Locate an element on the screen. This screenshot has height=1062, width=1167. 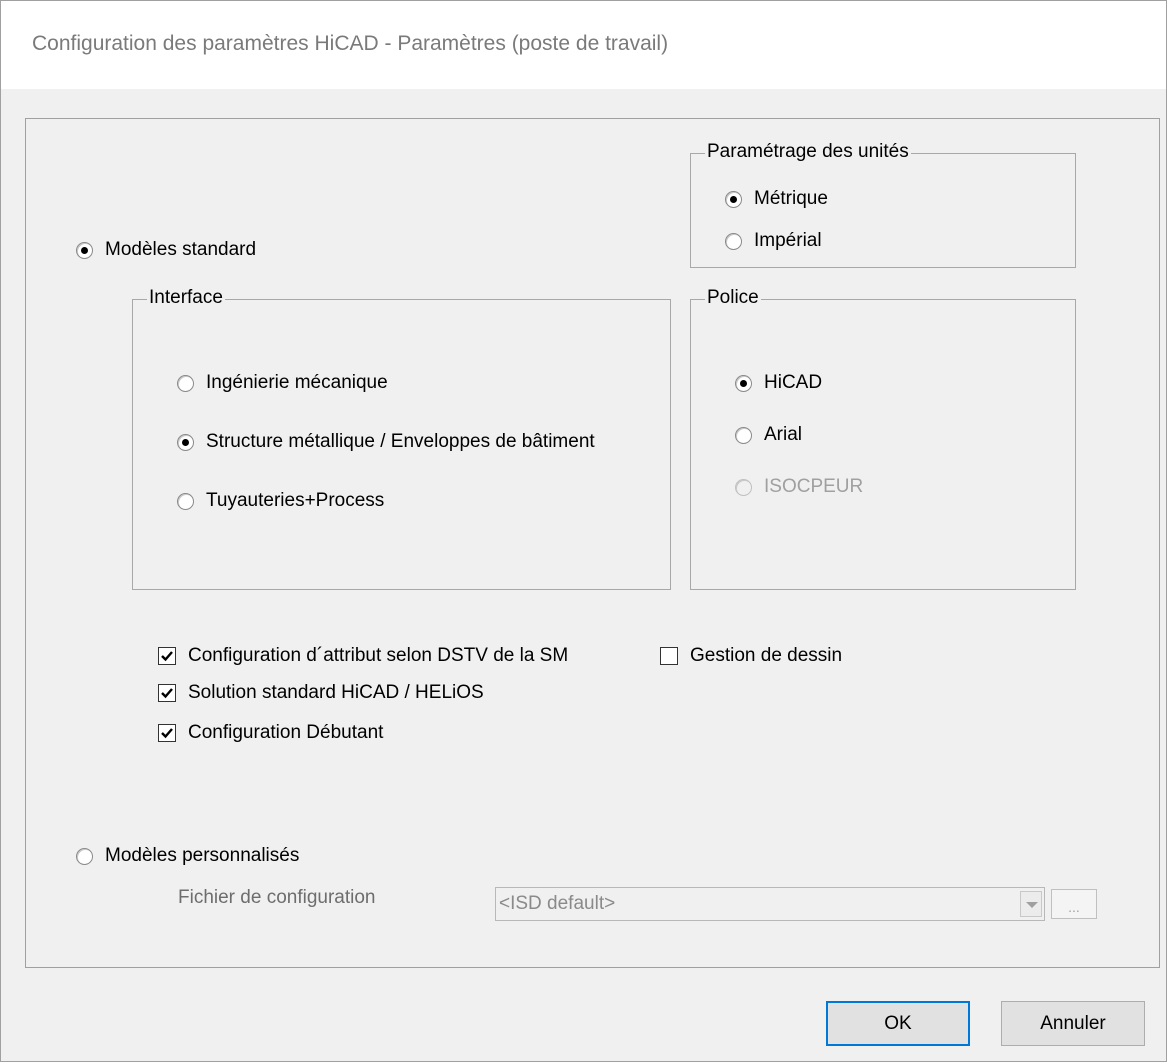
unit-imperial-option: Impérial is located at coordinates (773, 241).